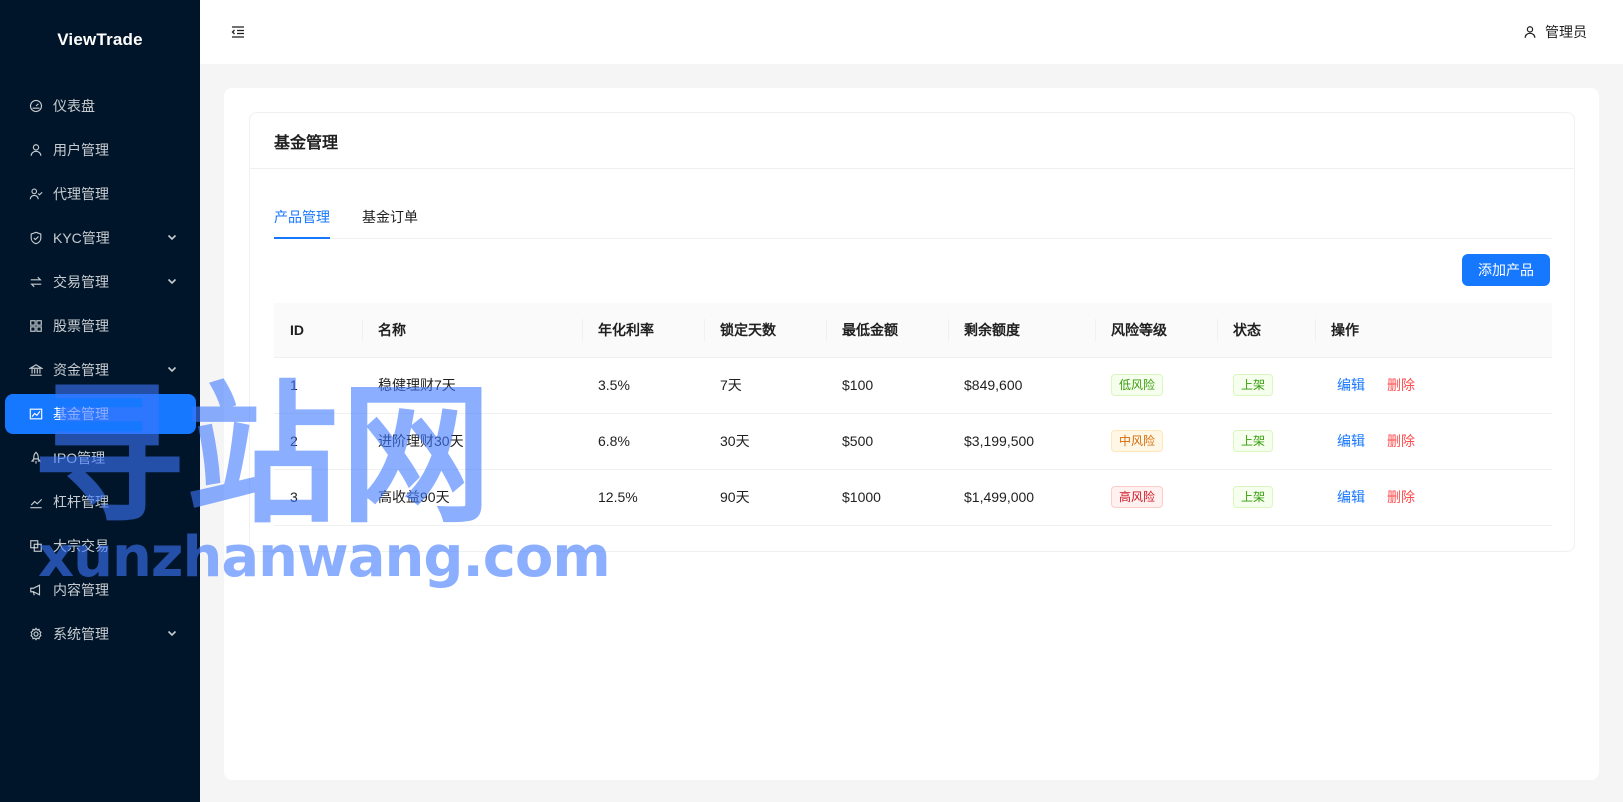 The width and height of the screenshot is (1623, 802). I want to click on sidebar-item-label: KYC管理, so click(81, 238).